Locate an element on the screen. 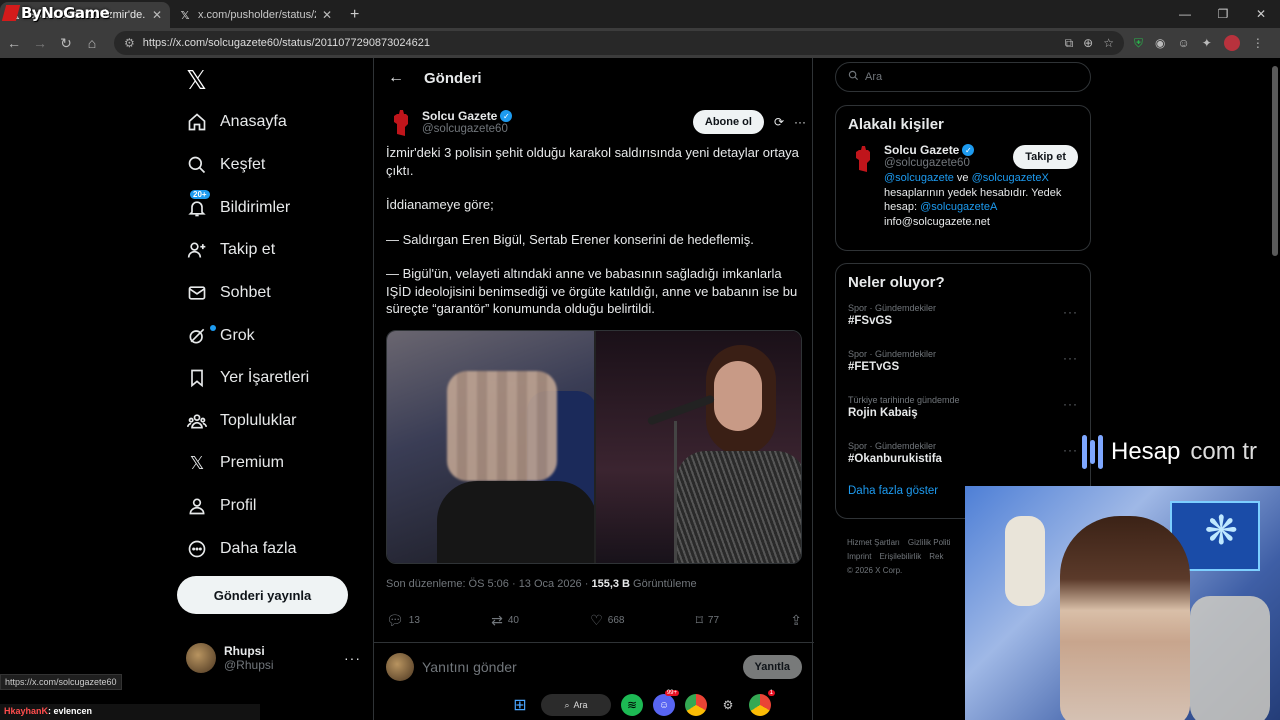 The height and width of the screenshot is (720, 1280). author-name-row: Solcu Gazete ✓ is located at coordinates (557, 116).